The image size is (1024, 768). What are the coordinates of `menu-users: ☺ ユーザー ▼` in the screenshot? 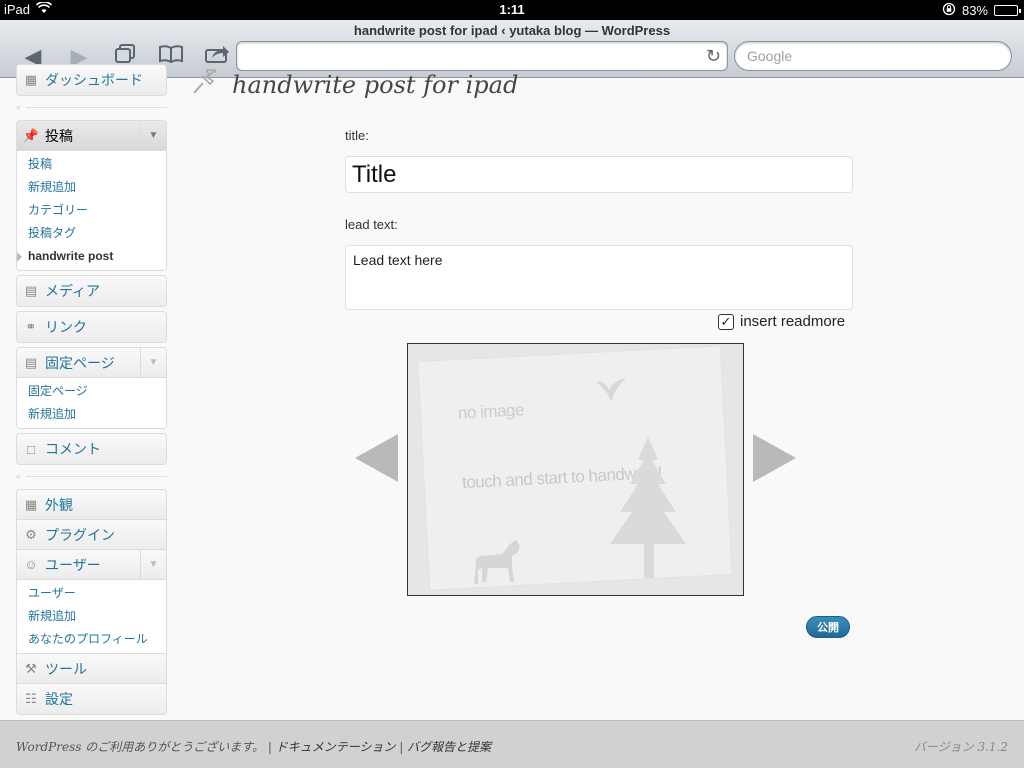 It's located at (91, 565).